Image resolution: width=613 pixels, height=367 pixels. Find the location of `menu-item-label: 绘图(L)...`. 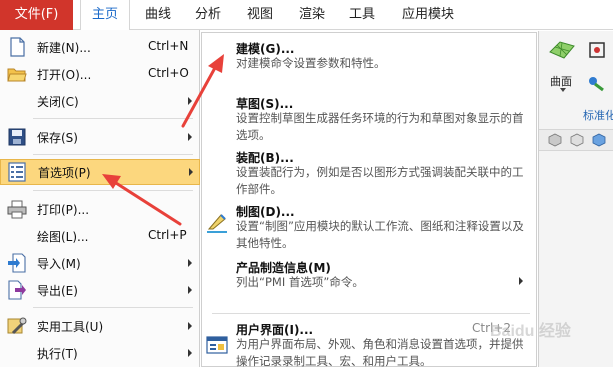

menu-item-label: 绘图(L)... is located at coordinates (63, 237).